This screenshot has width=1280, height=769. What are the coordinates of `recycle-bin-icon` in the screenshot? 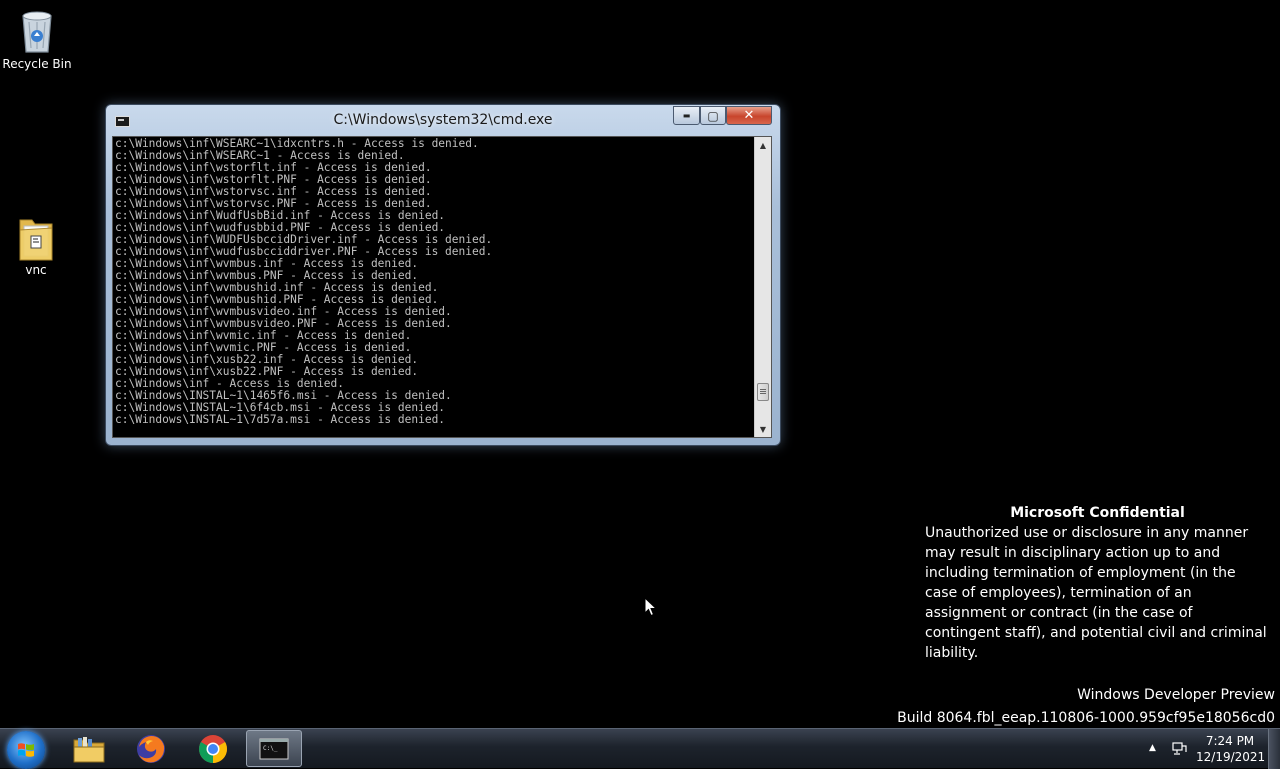 It's located at (37, 31).